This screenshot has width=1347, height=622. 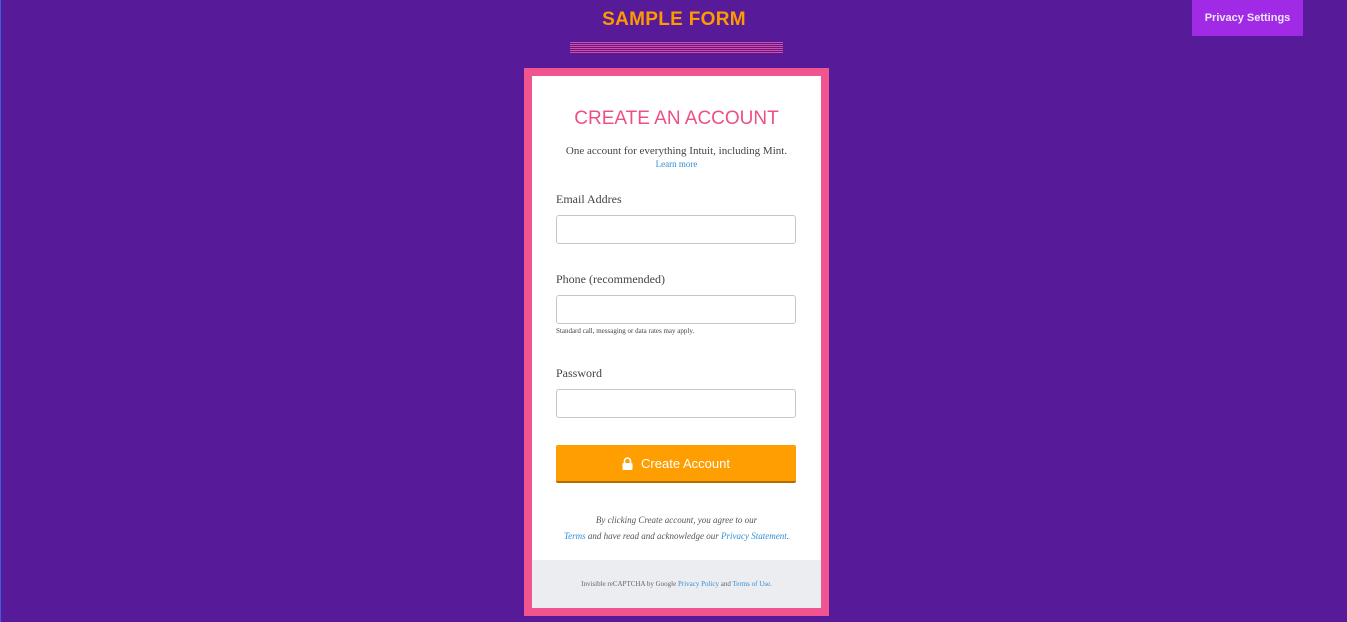 I want to click on title-underline, so click(x=676, y=48).